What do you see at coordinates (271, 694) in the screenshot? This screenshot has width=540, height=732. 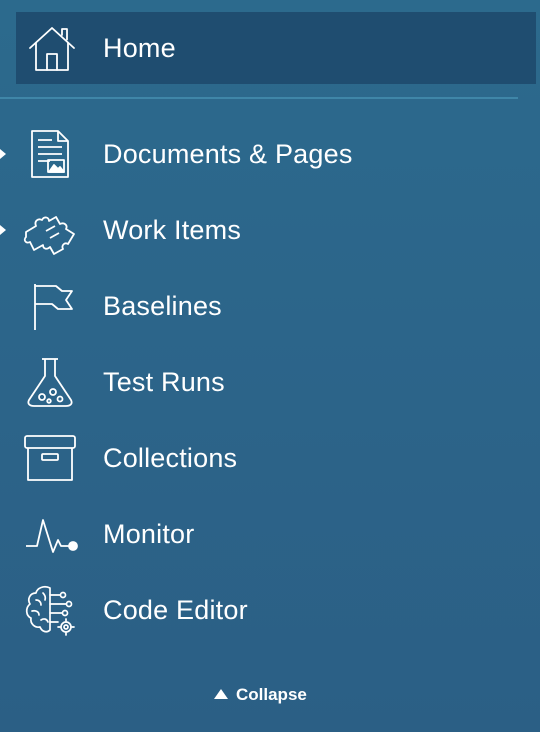 I see `collapse-label: Collapse` at bounding box center [271, 694].